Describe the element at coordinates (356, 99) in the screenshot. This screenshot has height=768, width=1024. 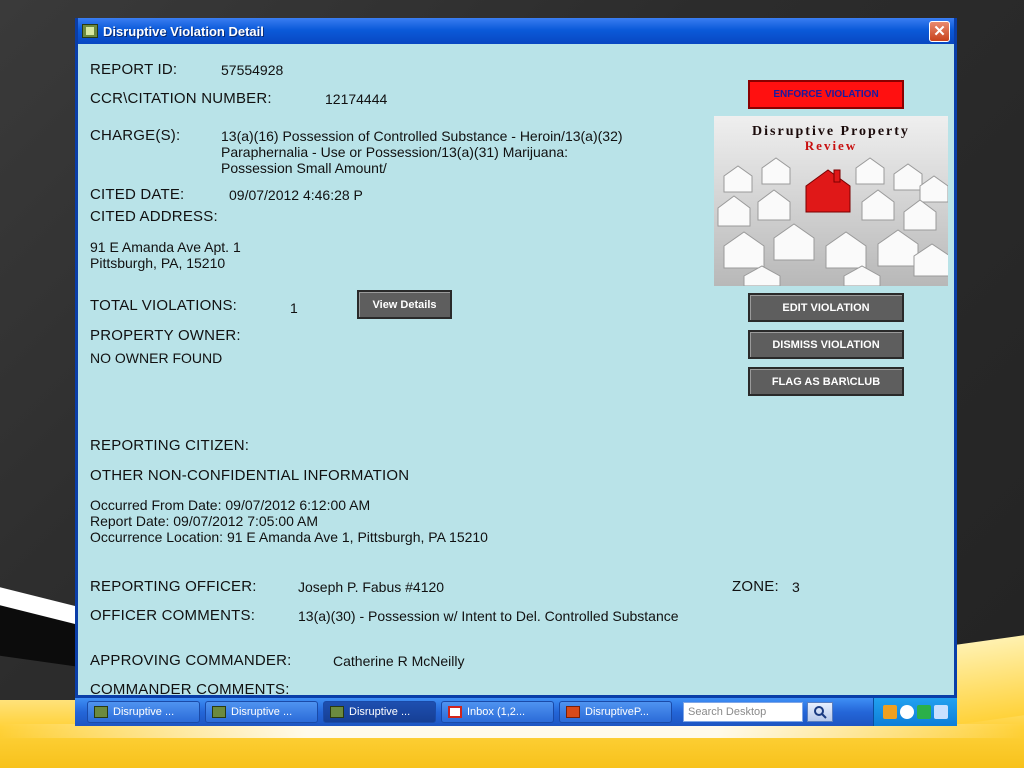
I see `ccr-value: 12174444` at that location.